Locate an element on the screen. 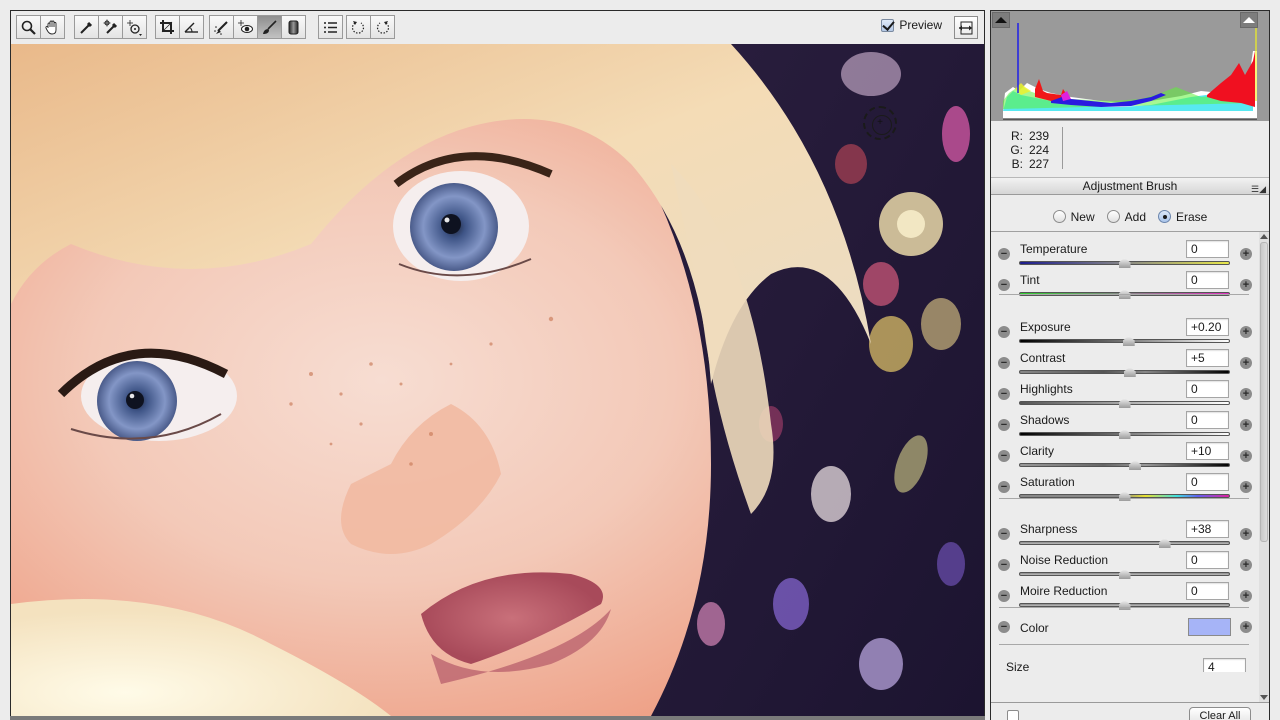 The height and width of the screenshot is (720, 1280). saturation-value-field: 0 is located at coordinates (1207, 482).